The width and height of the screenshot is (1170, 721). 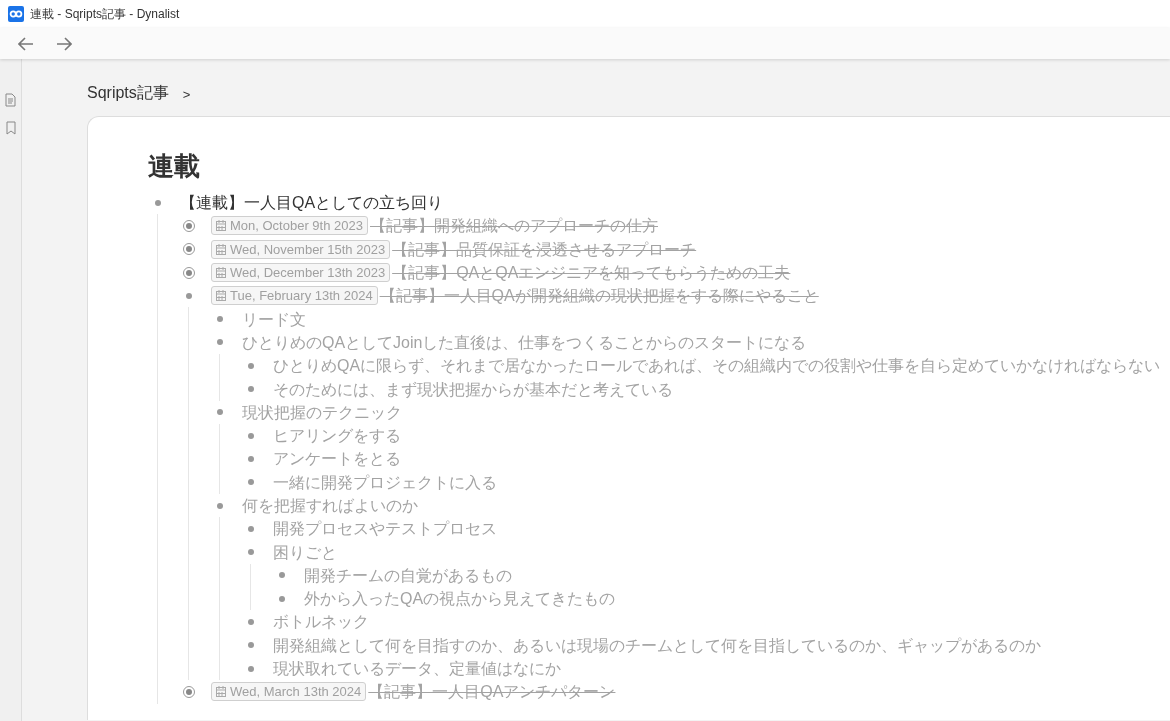 I want to click on outline-item-text: 外から入ったQAの視点から見えてきたもの, so click(x=460, y=599).